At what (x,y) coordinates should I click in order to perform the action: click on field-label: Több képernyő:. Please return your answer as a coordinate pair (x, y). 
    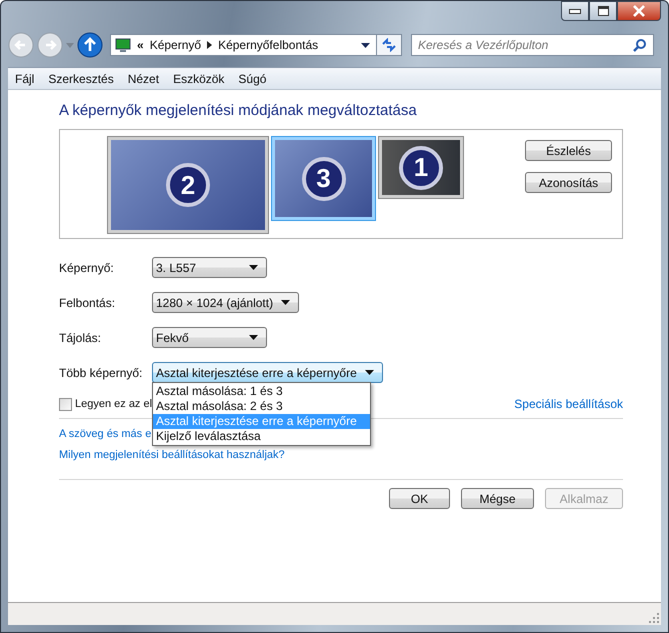
    Looking at the image, I should click on (101, 373).